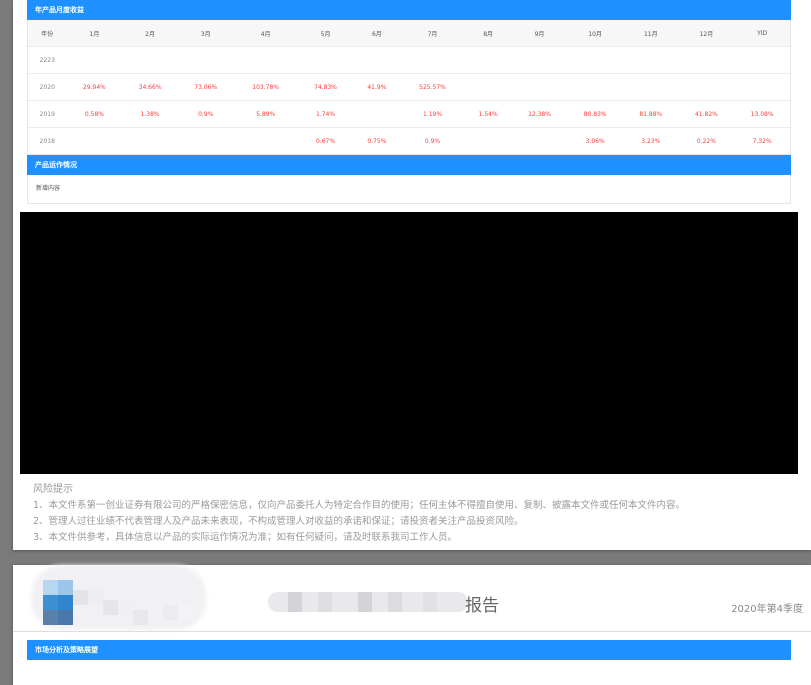 This screenshot has height=685, width=811. What do you see at coordinates (47, 114) in the screenshot?
I see `year-cell: 2019` at bounding box center [47, 114].